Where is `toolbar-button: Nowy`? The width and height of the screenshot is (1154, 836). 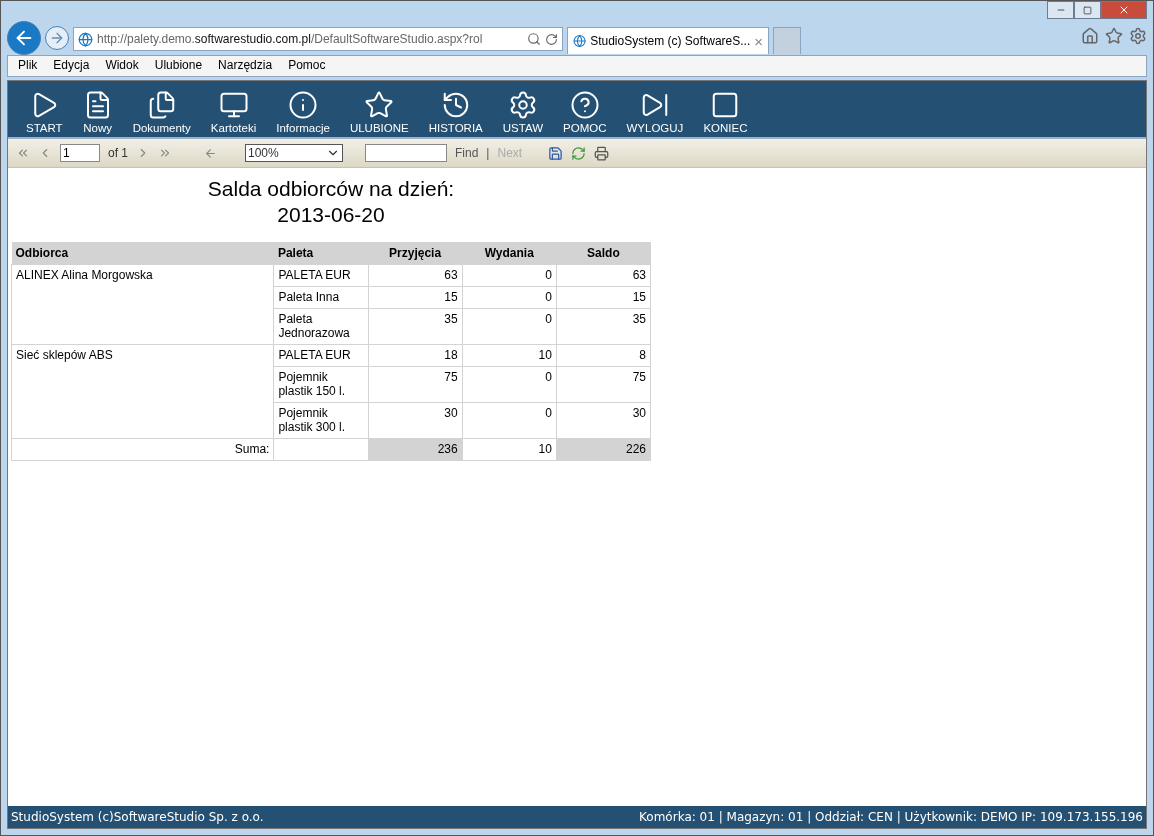 toolbar-button: Nowy is located at coordinates (97, 112).